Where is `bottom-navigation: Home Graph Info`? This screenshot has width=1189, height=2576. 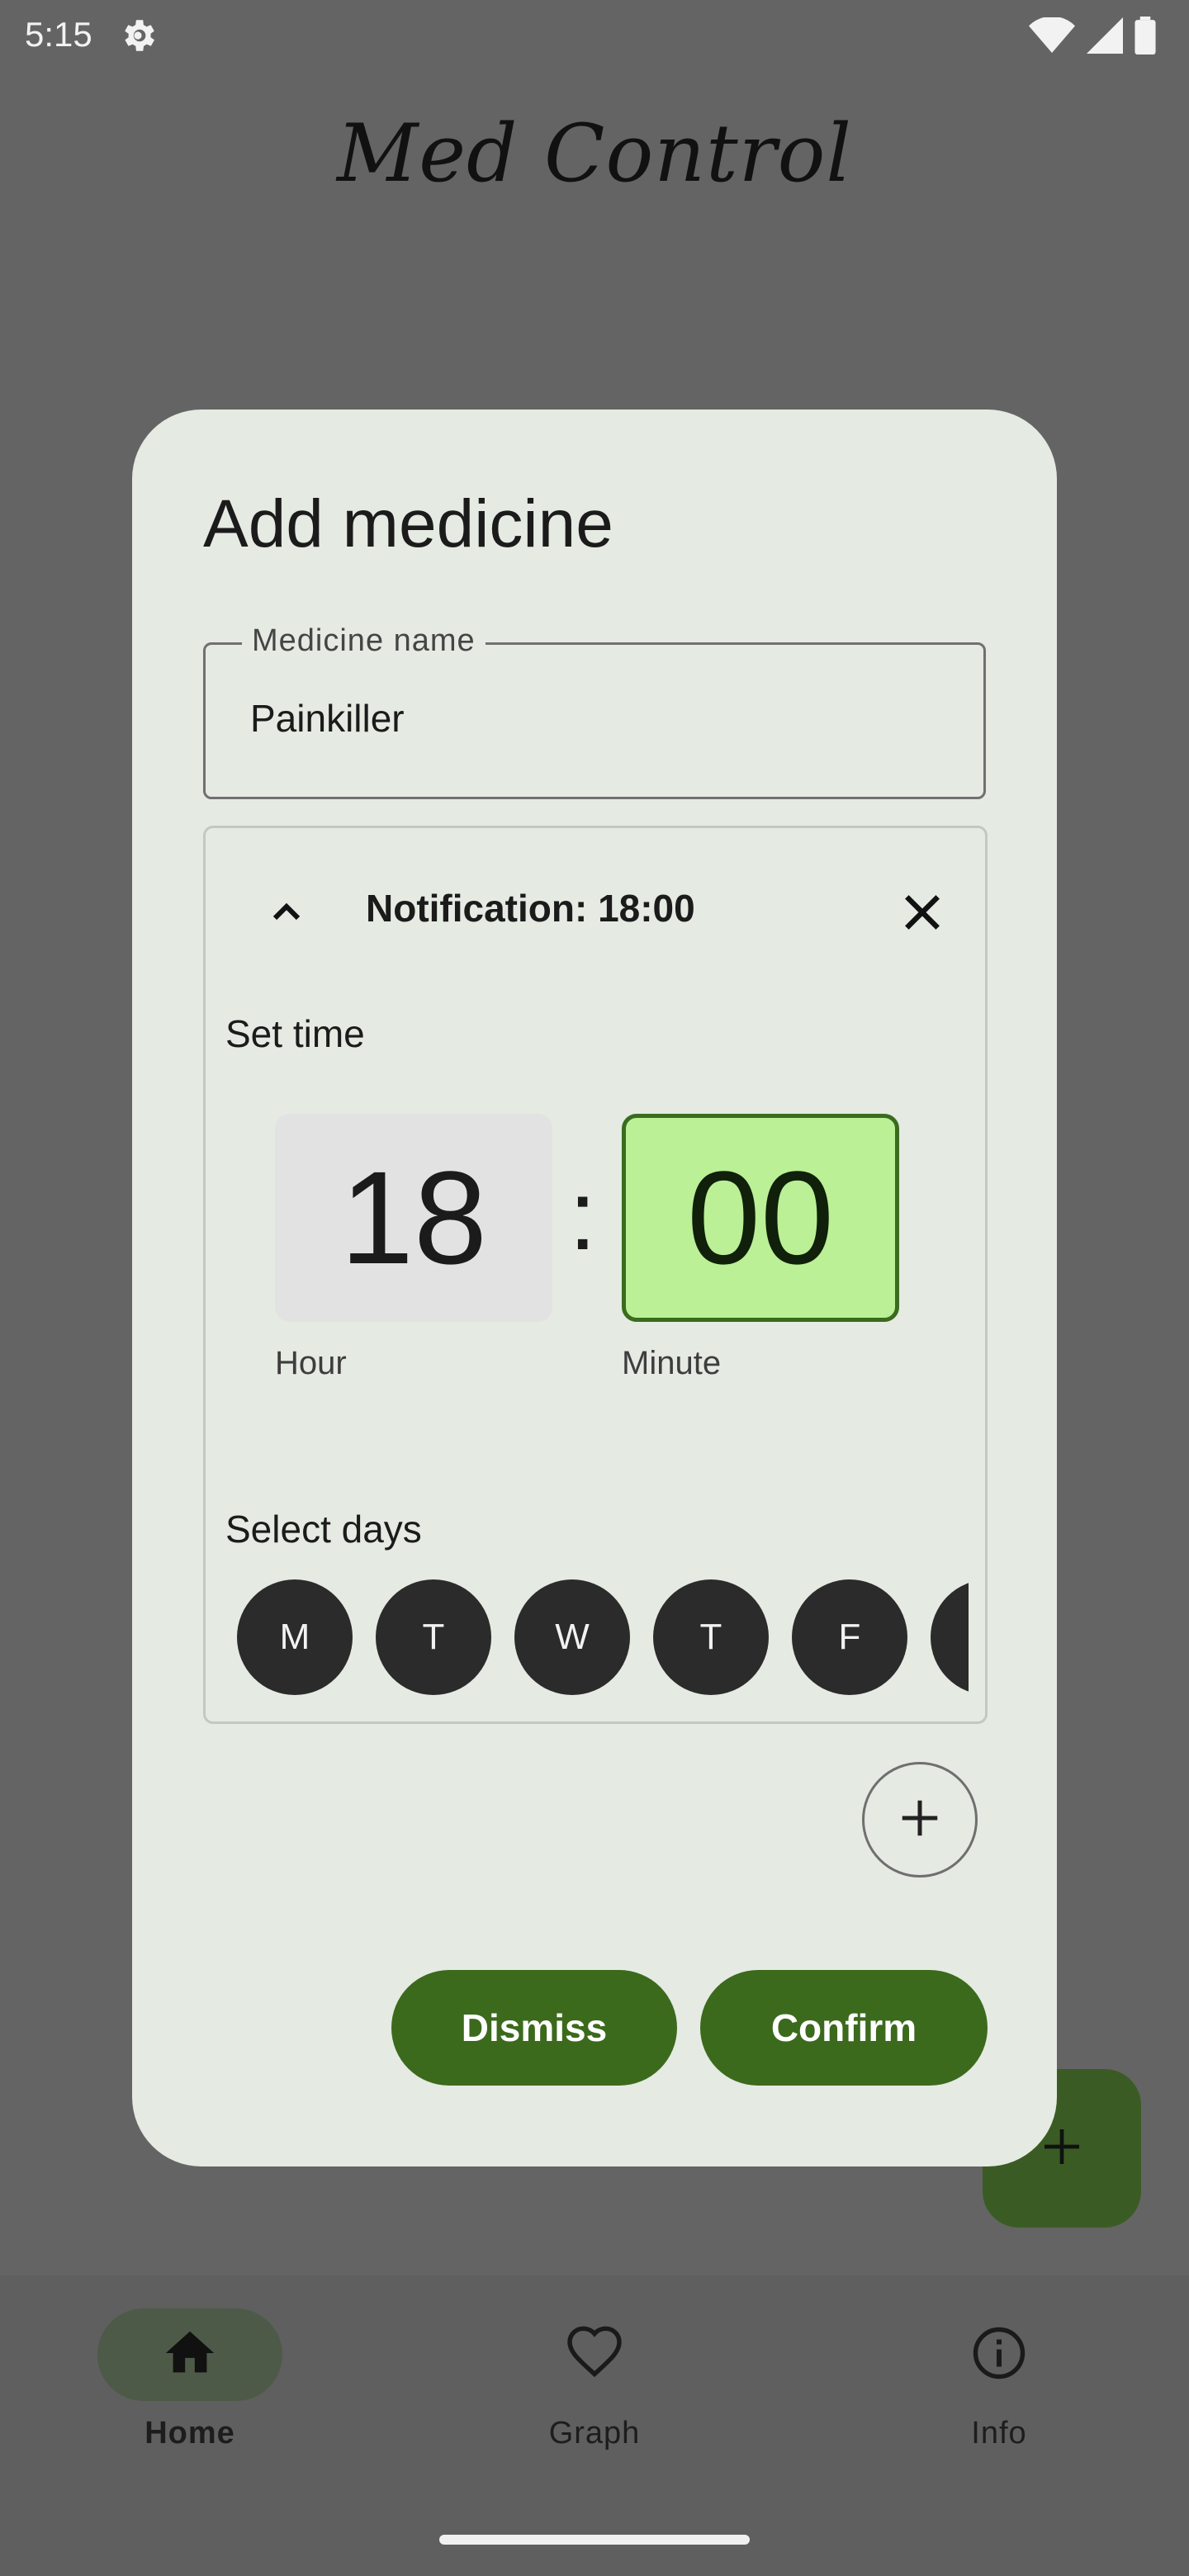
bottom-navigation: Home Graph Info is located at coordinates (594, 2425).